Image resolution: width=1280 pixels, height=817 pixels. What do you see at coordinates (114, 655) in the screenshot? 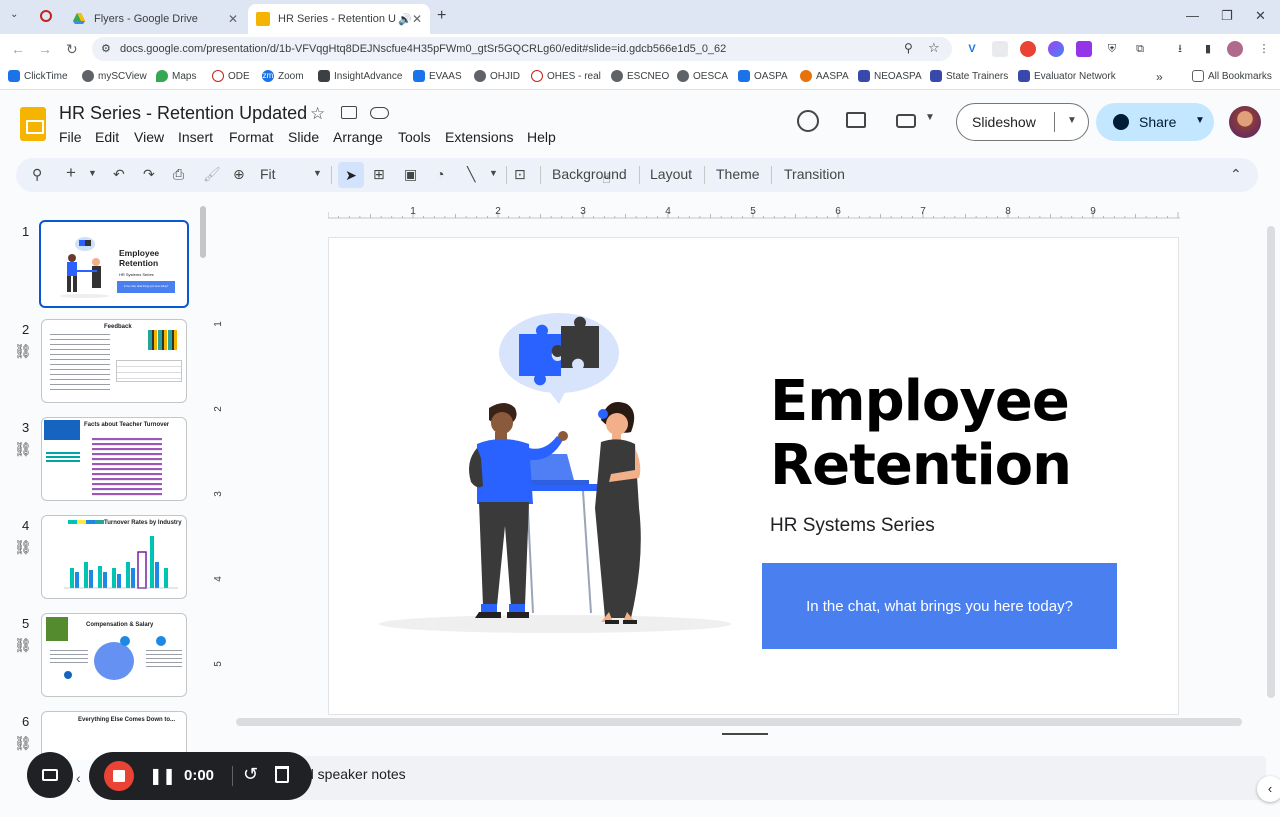
I see `slide-thumbnail-5: Compensation & Salary` at bounding box center [114, 655].